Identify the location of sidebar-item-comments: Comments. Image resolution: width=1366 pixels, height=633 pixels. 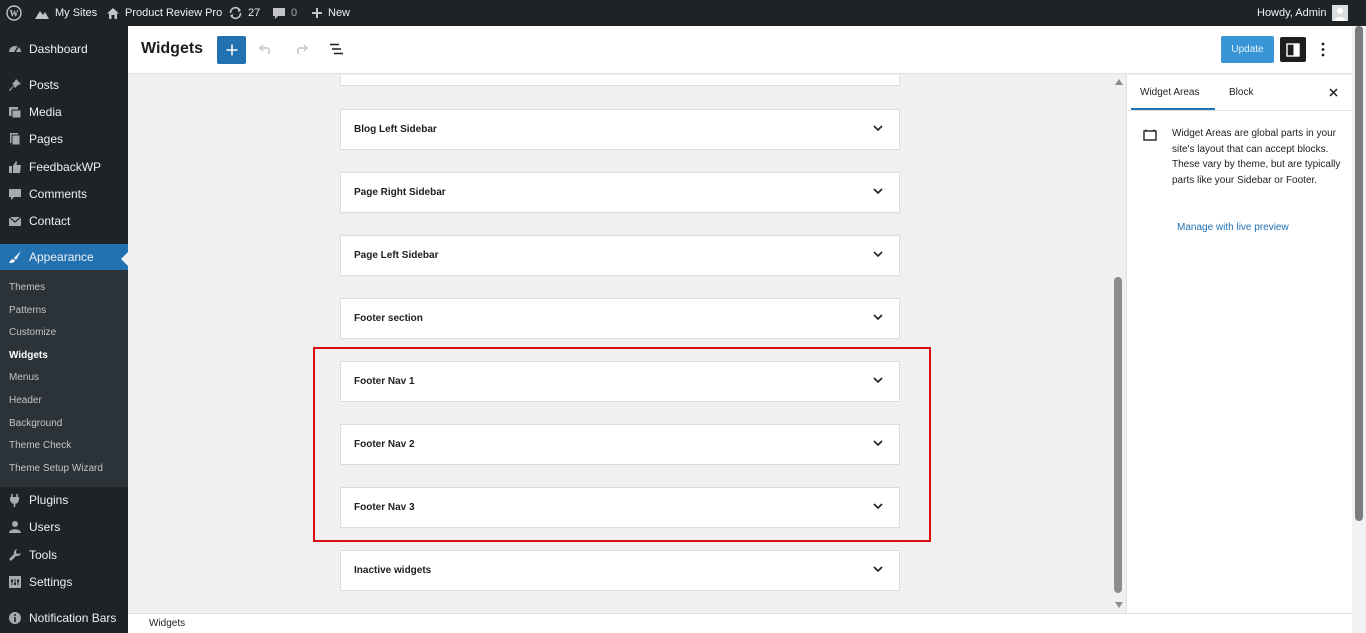
(64, 194).